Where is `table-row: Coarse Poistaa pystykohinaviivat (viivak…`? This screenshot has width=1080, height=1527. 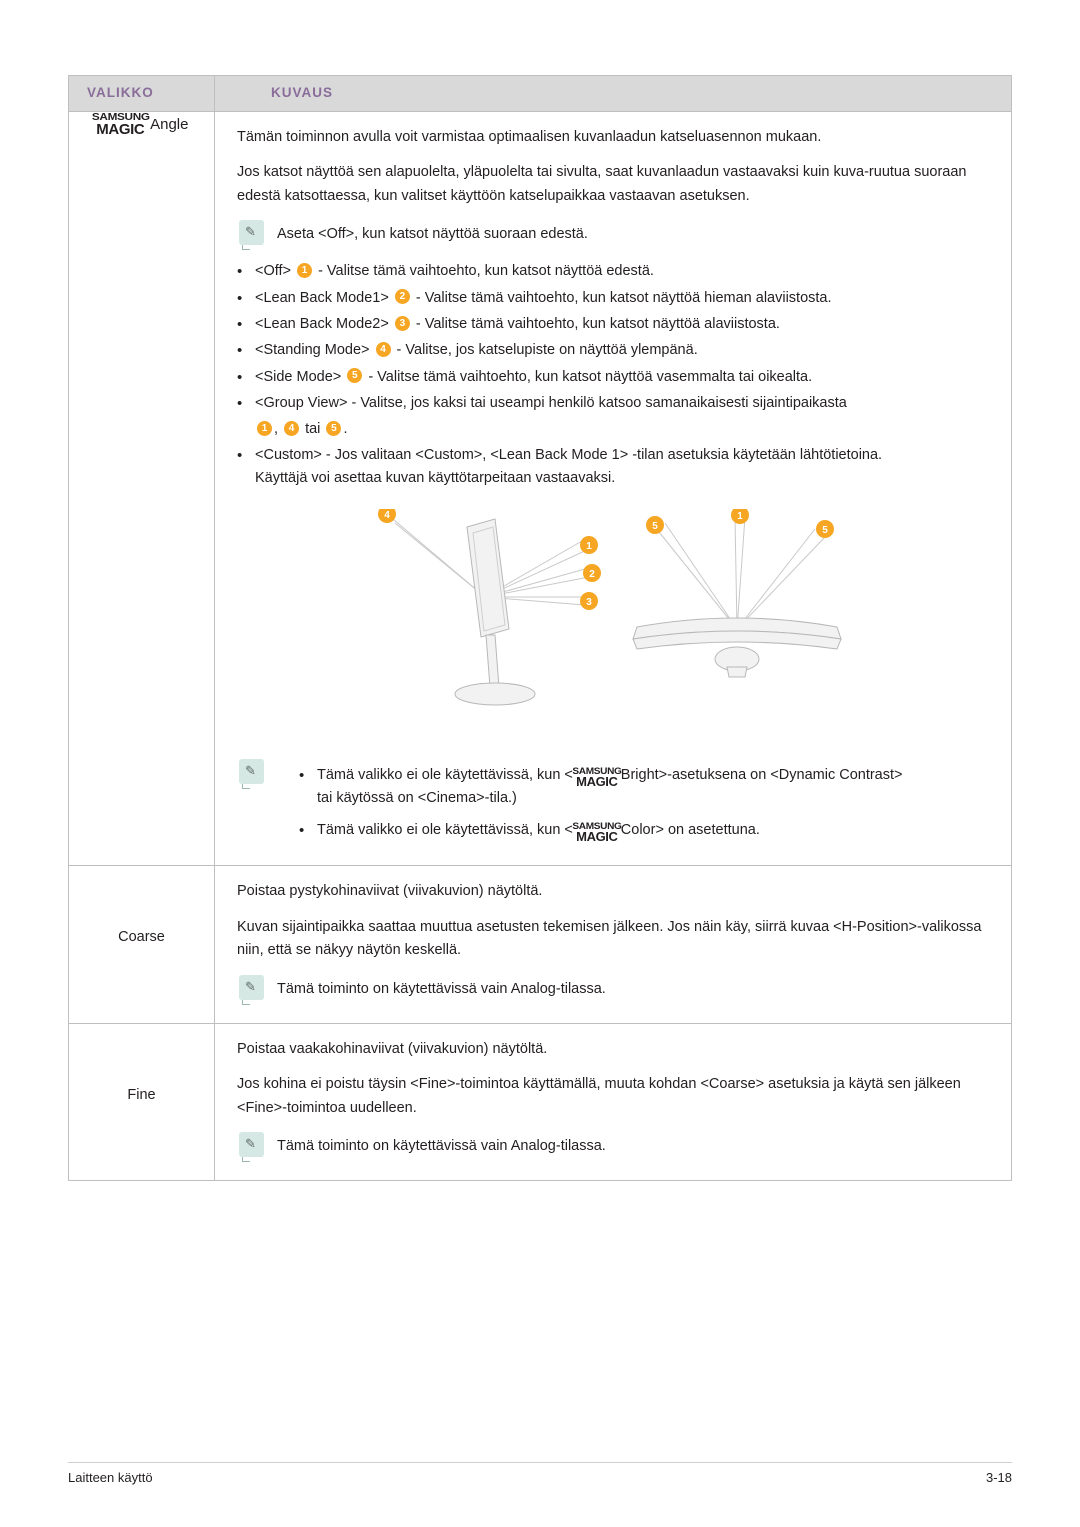 table-row: Coarse Poistaa pystykohinaviivat (viivak… is located at coordinates (540, 944).